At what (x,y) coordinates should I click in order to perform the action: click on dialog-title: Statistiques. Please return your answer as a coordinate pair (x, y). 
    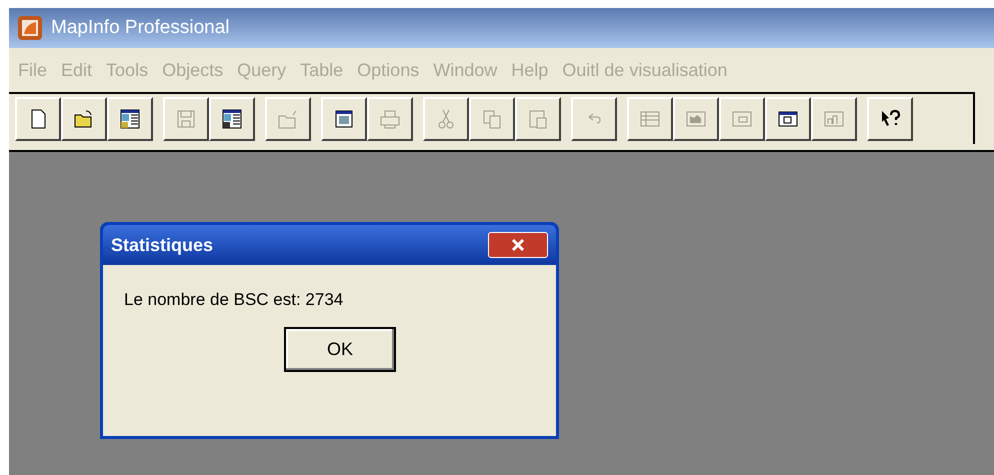
    Looking at the image, I should click on (162, 245).